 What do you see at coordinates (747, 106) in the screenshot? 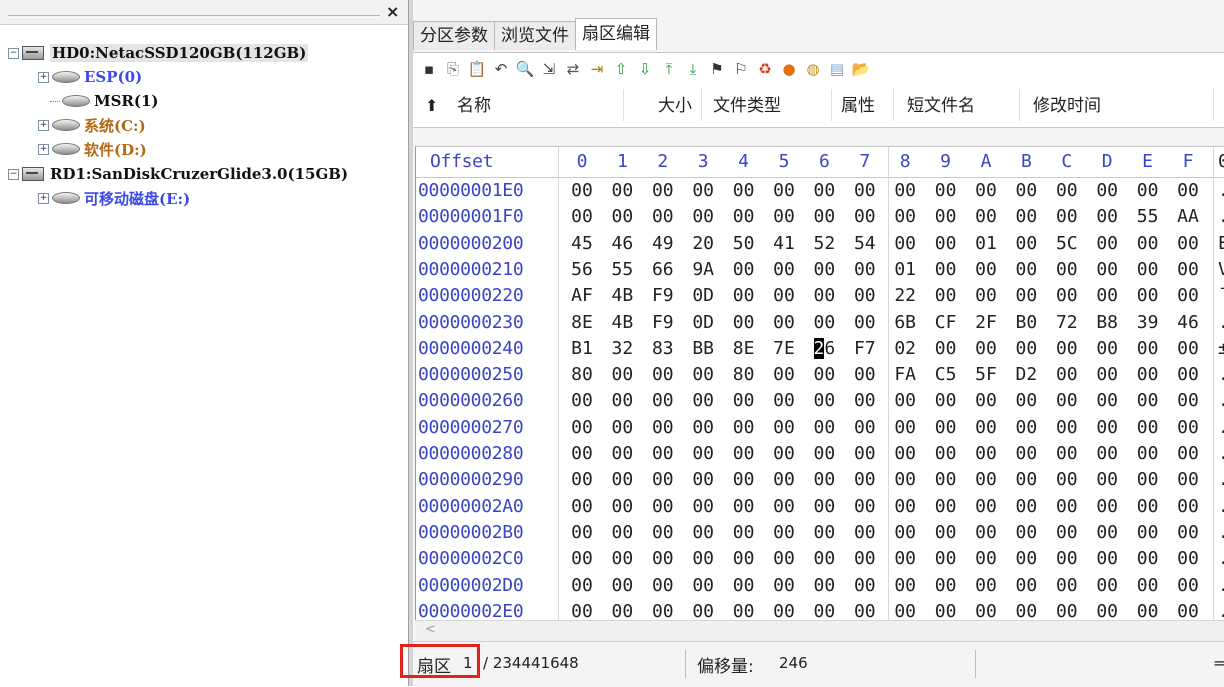
I see `column-file-type: 文件类型` at bounding box center [747, 106].